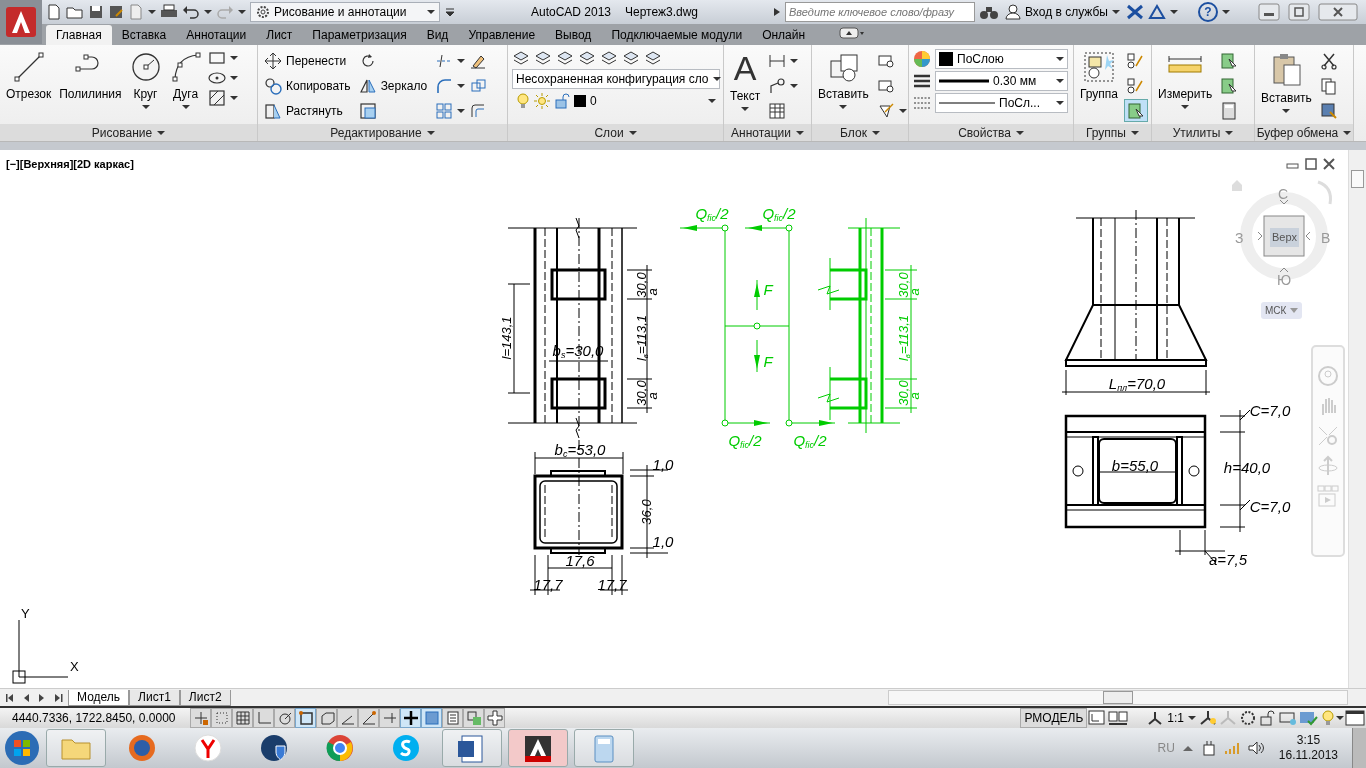  What do you see at coordinates (580, 449) in the screenshot?
I see `dimension-label: b$_{c}$=53,0` at bounding box center [580, 449].